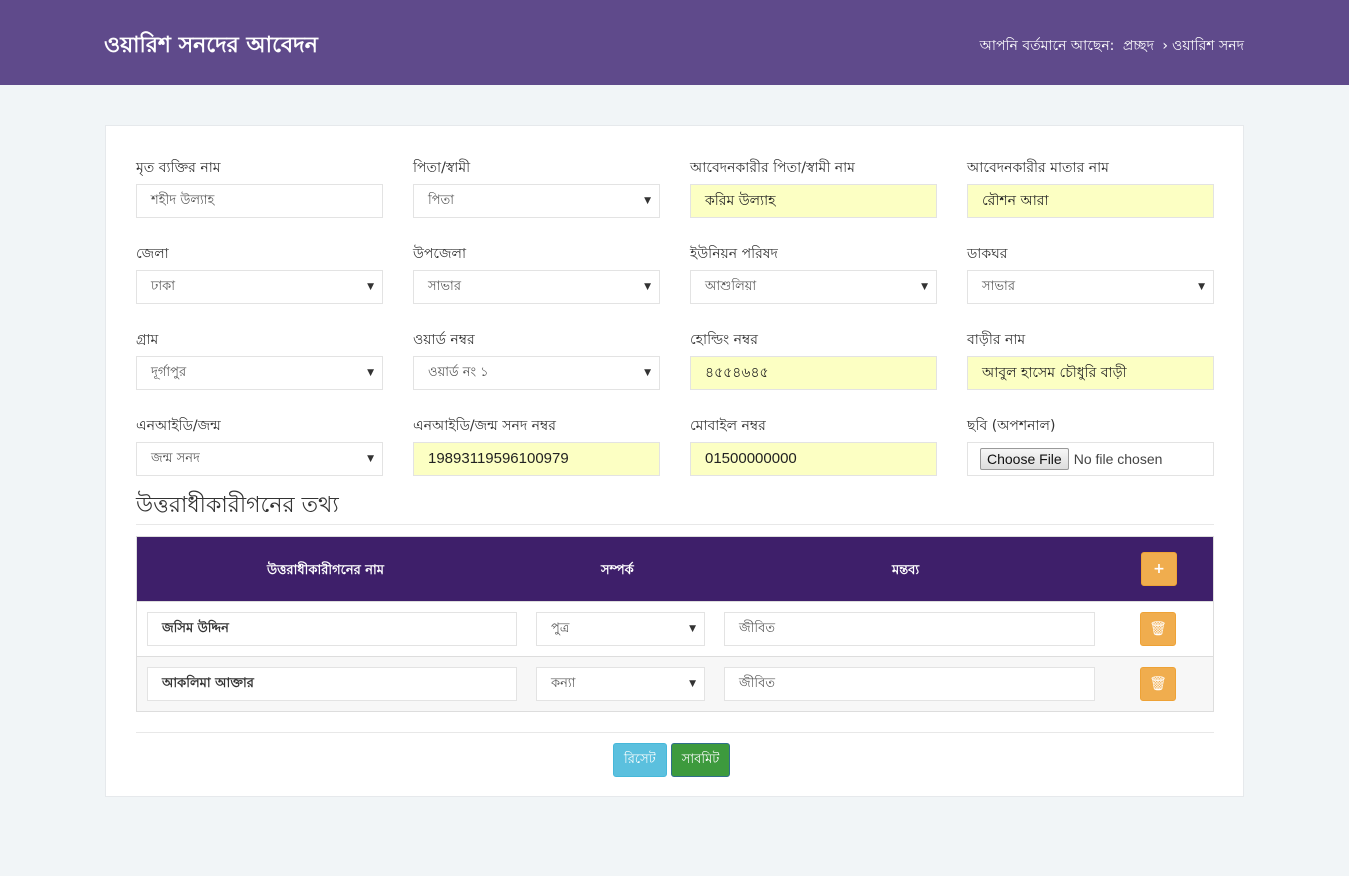  I want to click on field-label: এনআইডি/জন্ম, so click(178, 426).